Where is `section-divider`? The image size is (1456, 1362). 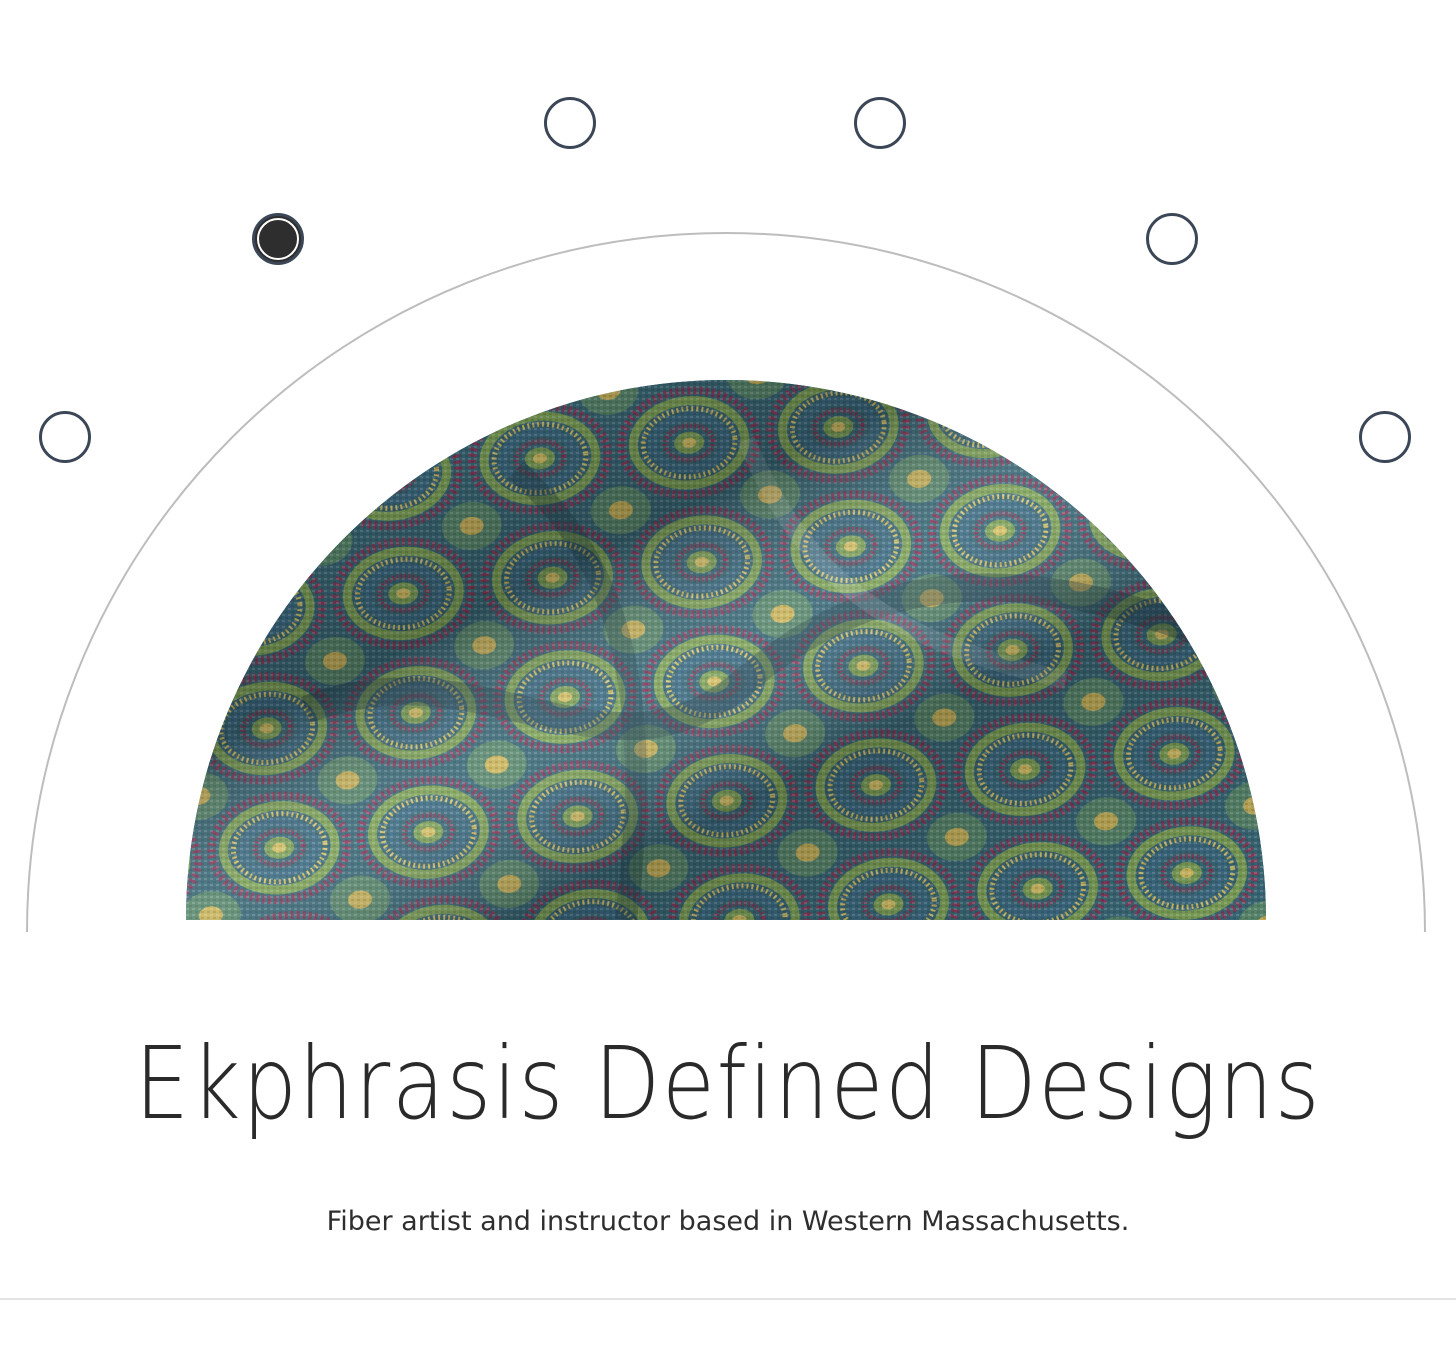
section-divider is located at coordinates (728, 1299).